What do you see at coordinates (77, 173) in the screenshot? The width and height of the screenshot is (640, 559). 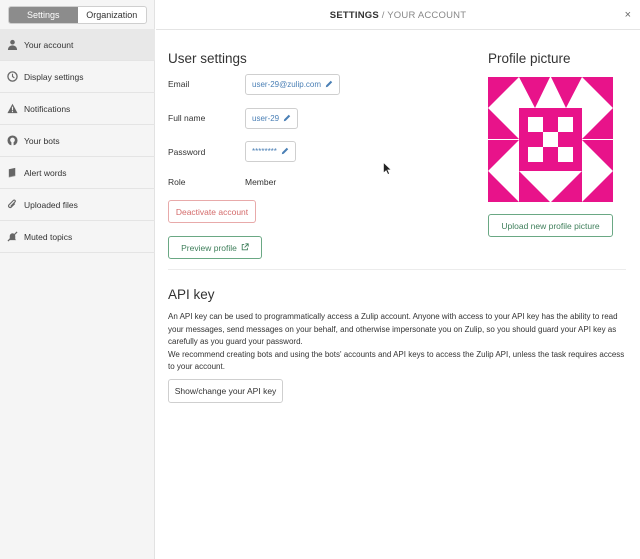 I see `sidebar-item-alert-words: Alert words` at bounding box center [77, 173].